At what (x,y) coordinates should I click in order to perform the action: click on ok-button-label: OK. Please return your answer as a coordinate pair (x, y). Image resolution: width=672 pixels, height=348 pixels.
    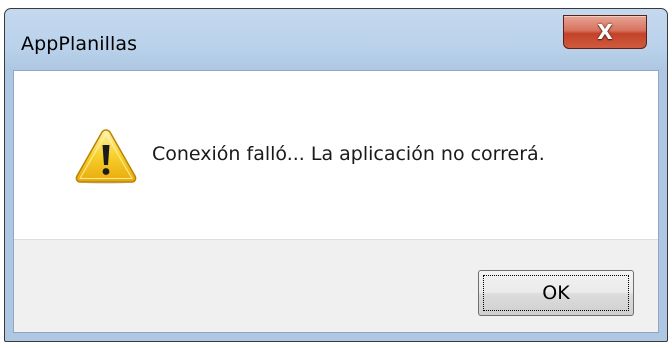
    Looking at the image, I should click on (556, 293).